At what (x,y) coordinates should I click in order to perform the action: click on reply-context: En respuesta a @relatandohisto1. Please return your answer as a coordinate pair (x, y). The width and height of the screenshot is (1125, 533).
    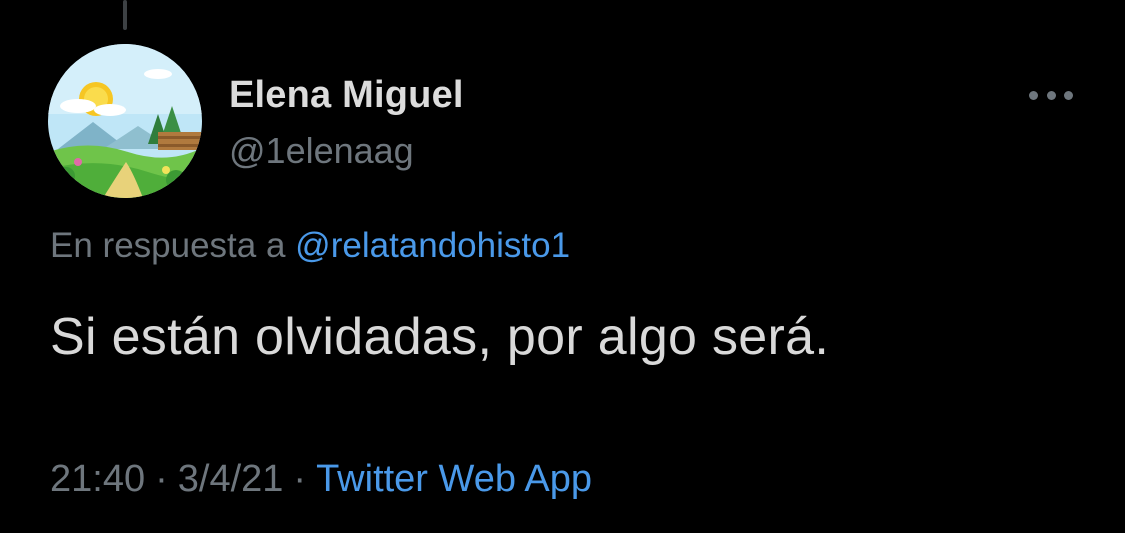
    Looking at the image, I should click on (310, 246).